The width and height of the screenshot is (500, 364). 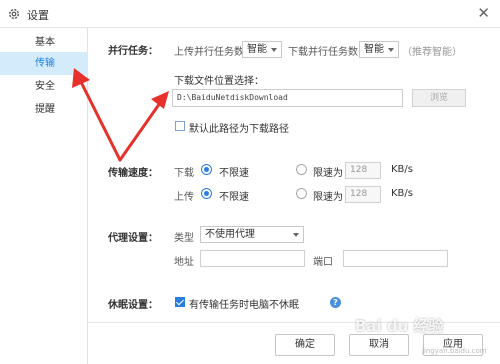 What do you see at coordinates (323, 52) in the screenshot?
I see `download-parallel-label: 下载并行任务数` at bounding box center [323, 52].